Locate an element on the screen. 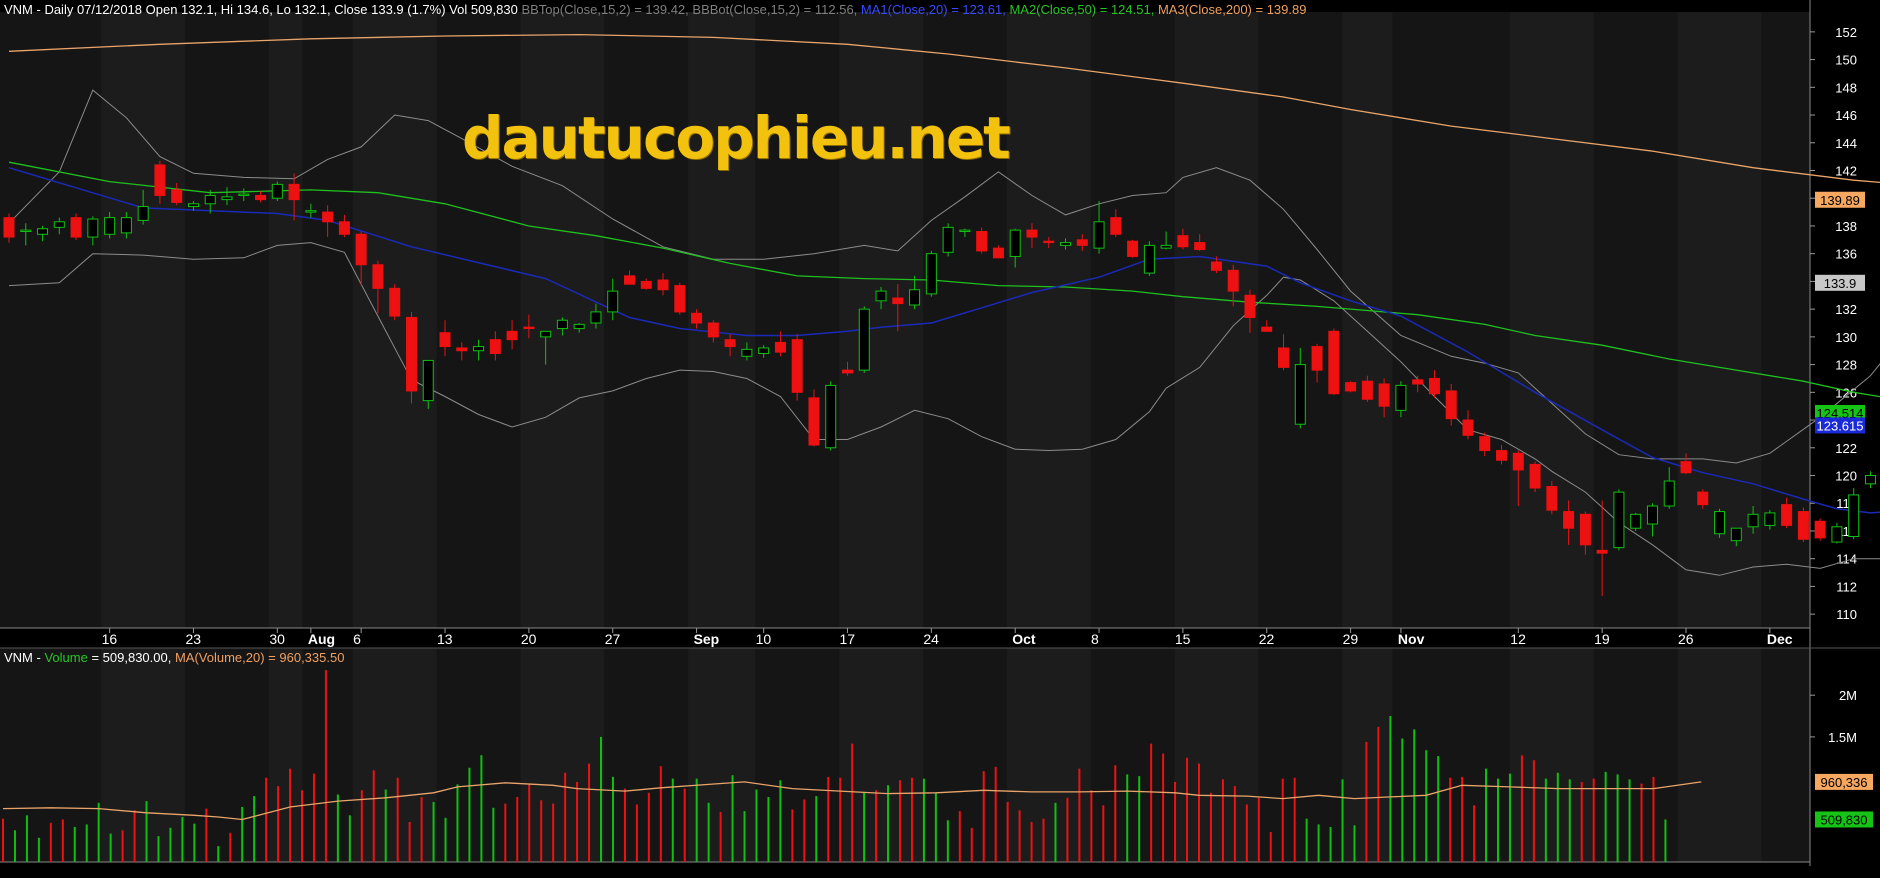  volume-value: = 509,830.00, is located at coordinates (131, 657).